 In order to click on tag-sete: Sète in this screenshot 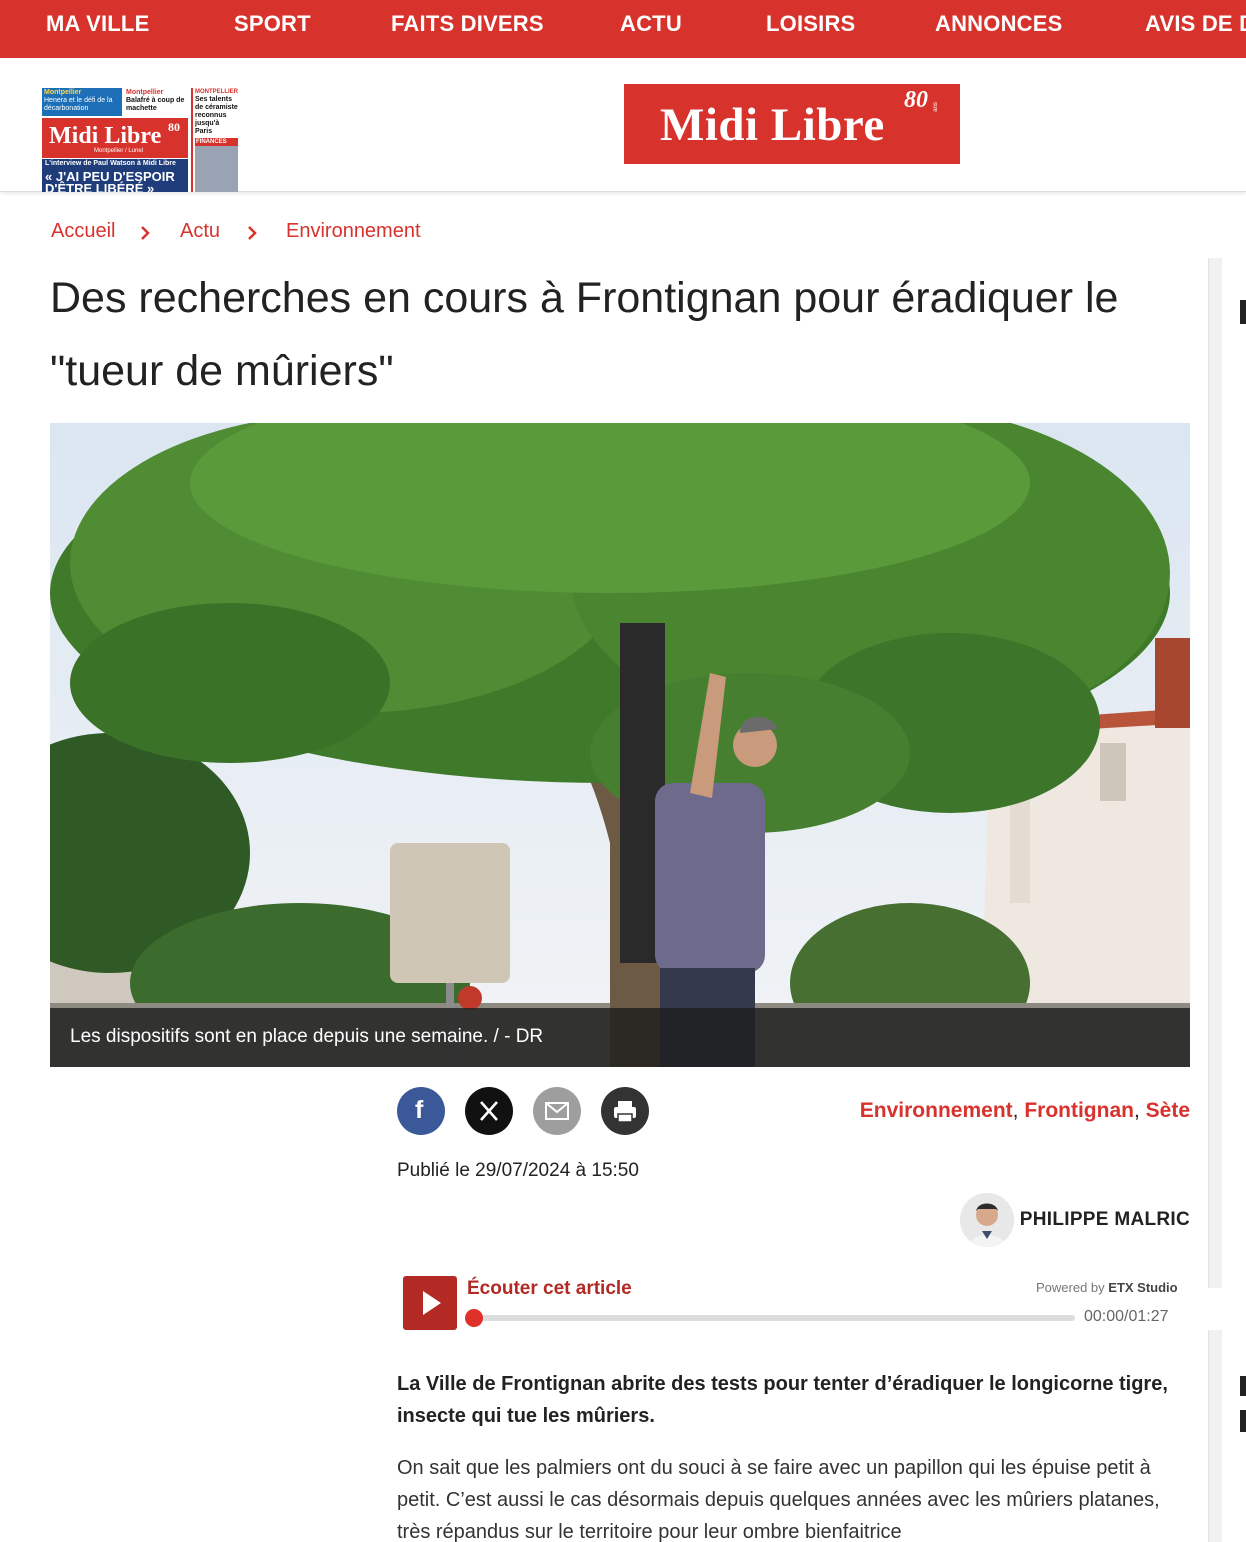, I will do `click(1168, 1110)`.